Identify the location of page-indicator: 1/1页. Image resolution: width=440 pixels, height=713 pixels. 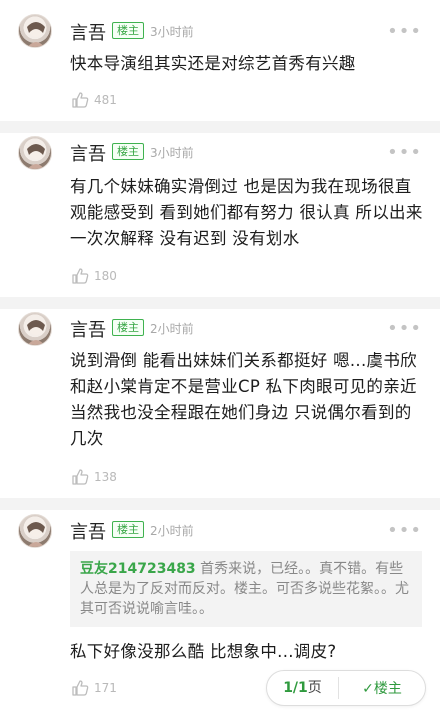
(303, 688).